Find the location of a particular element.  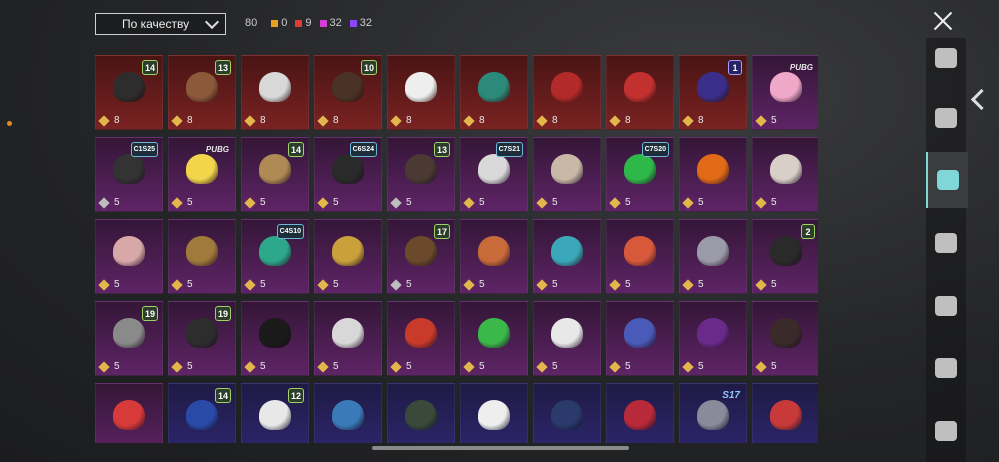

horizontal-scrollbar is located at coordinates (500, 448).